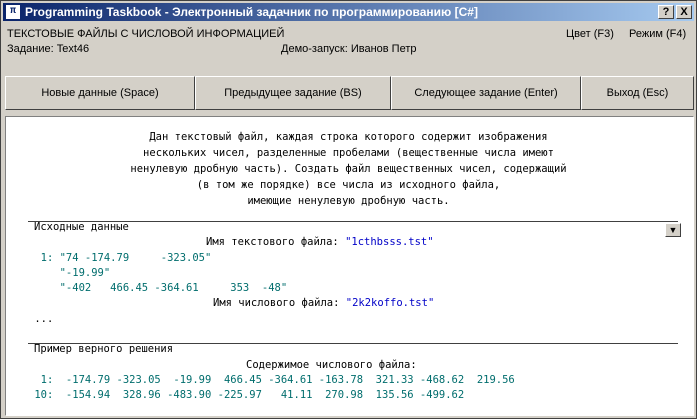  I want to click on num-file-row: Имя числового файла: "2k2koffo.tst", so click(323, 303).